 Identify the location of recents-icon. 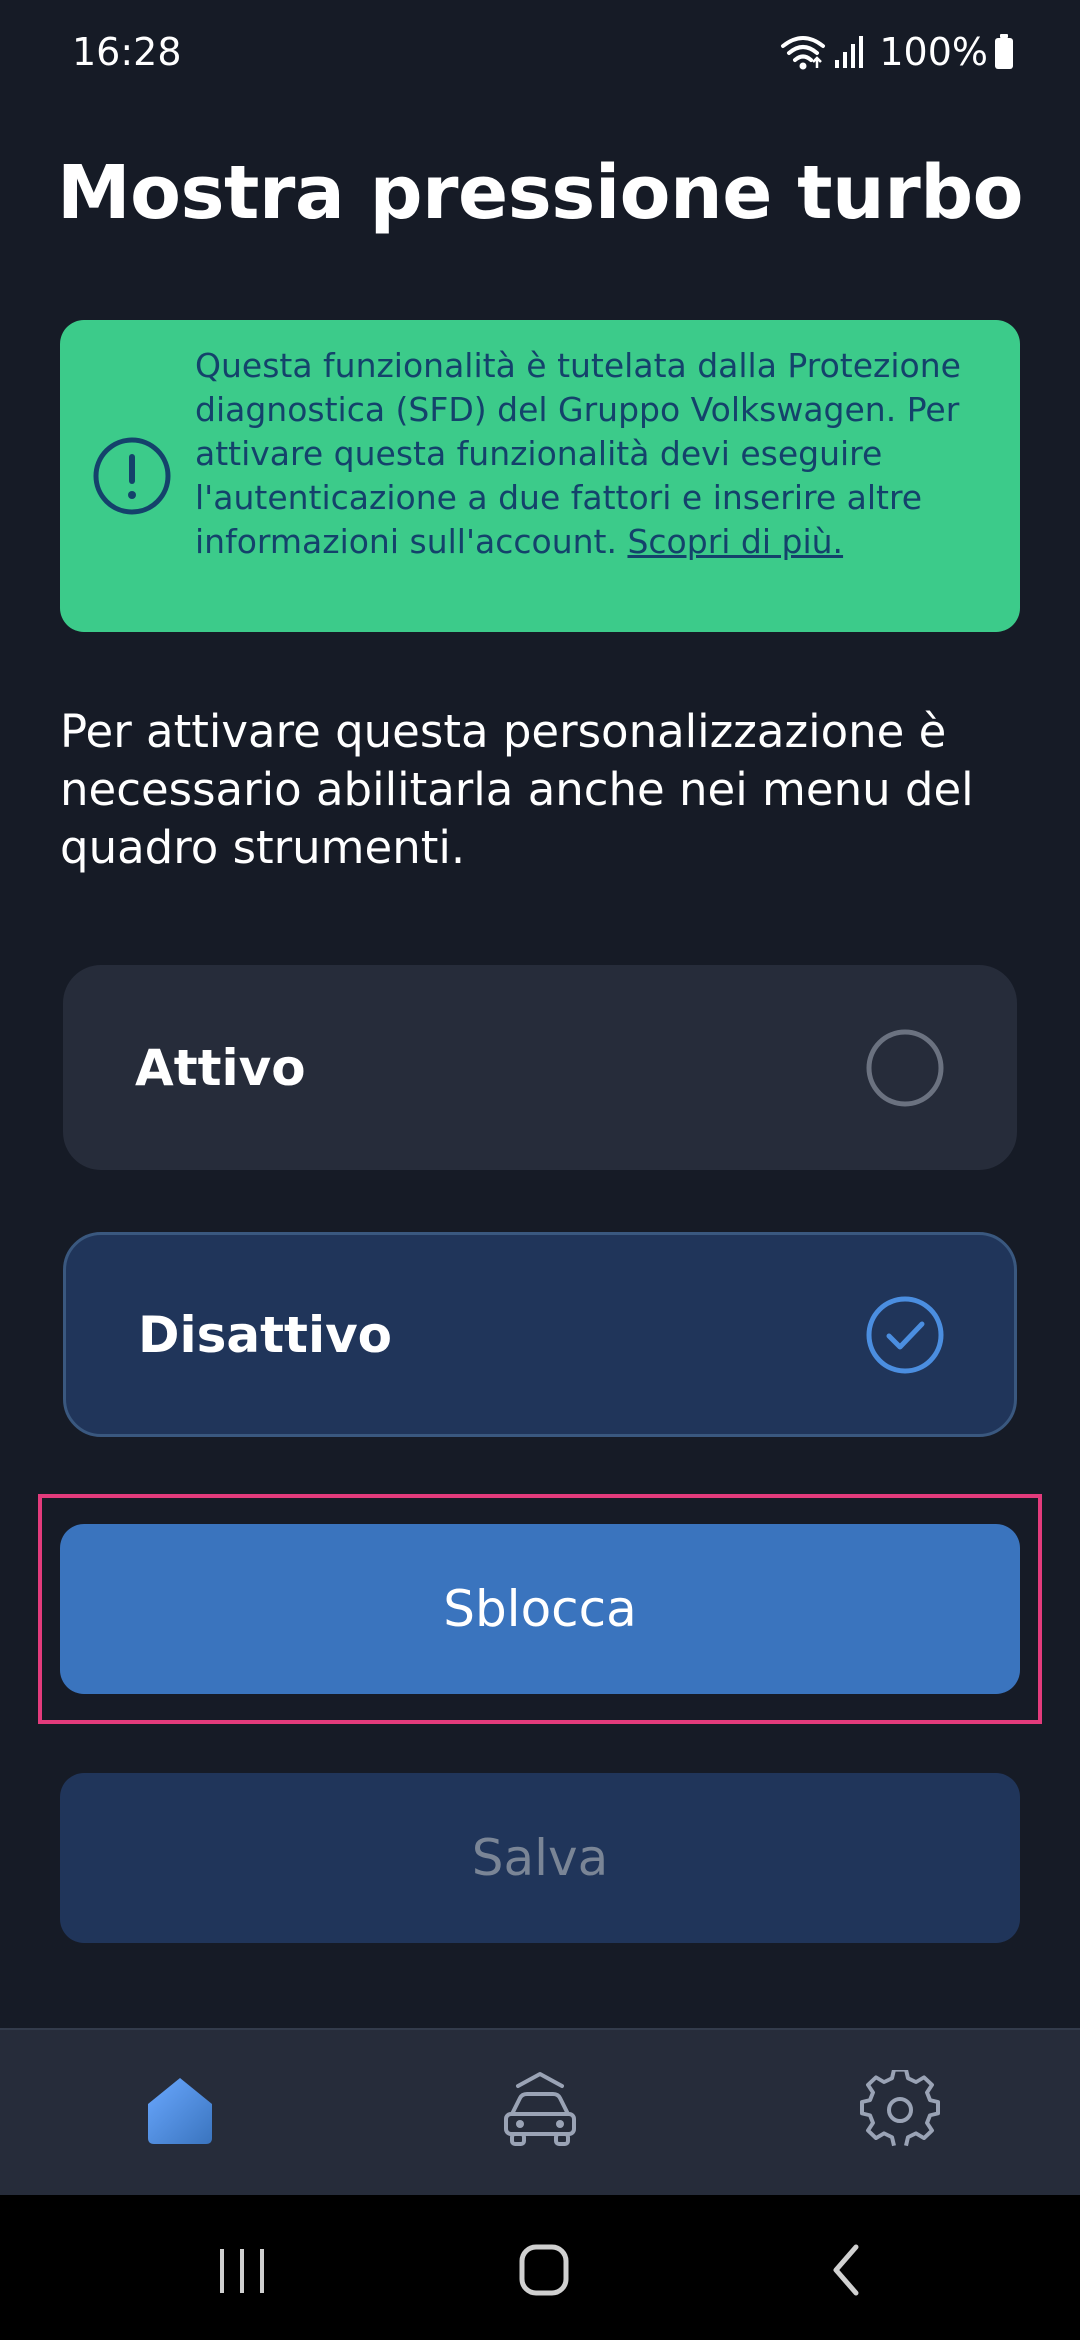
(242, 2270).